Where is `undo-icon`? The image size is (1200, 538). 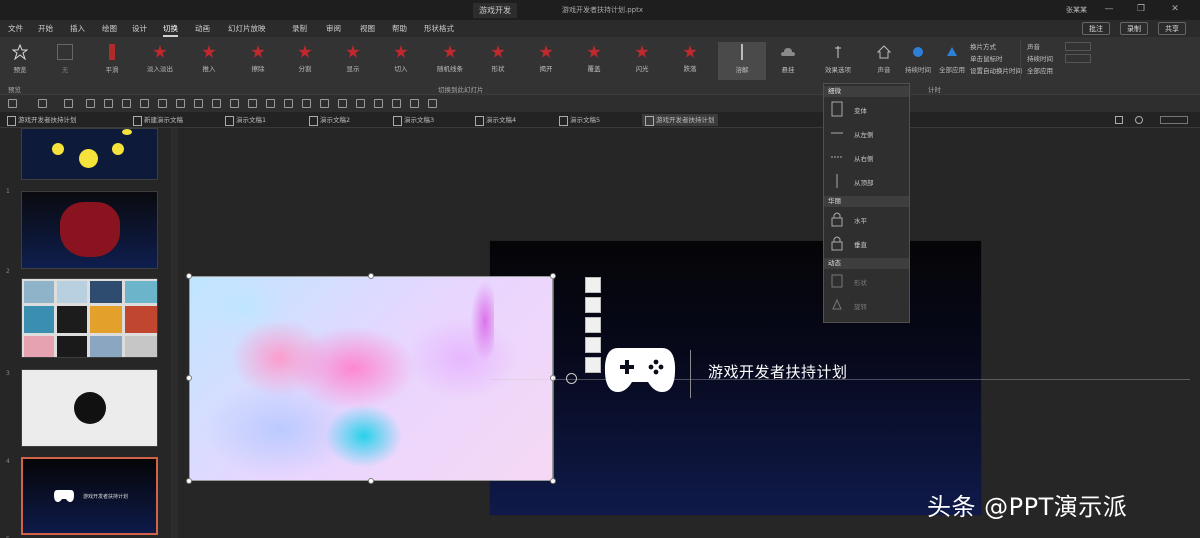
undo-icon is located at coordinates (42, 103).